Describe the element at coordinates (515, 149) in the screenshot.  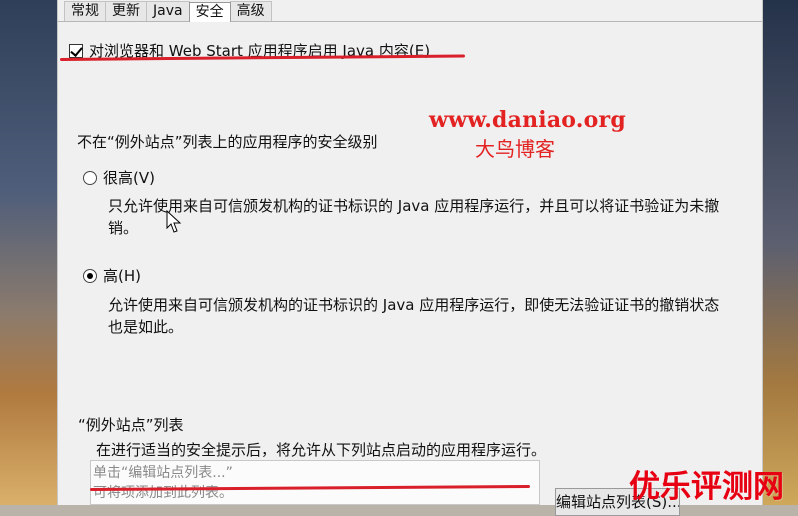
I see `watermark-blog-name: 大鸟博客` at that location.